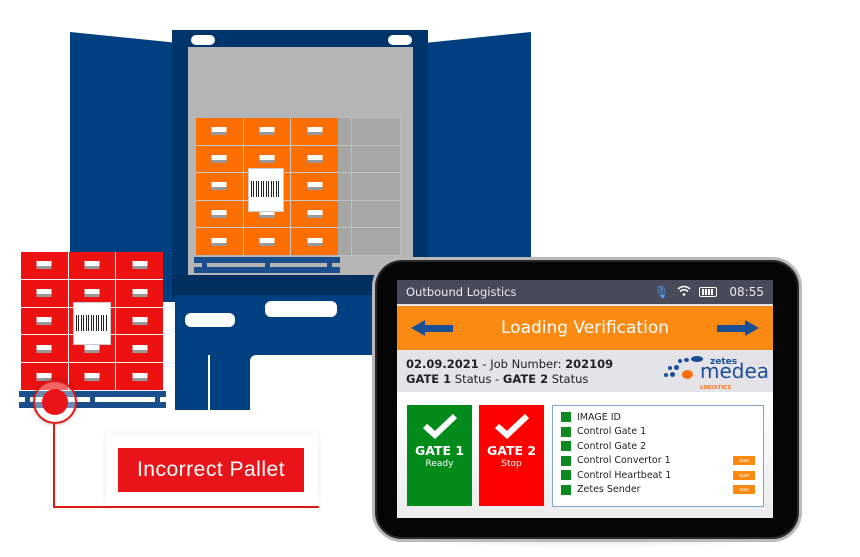 The width and height of the screenshot is (860, 557). I want to click on microphone-icon: 🎙, so click(661, 292).